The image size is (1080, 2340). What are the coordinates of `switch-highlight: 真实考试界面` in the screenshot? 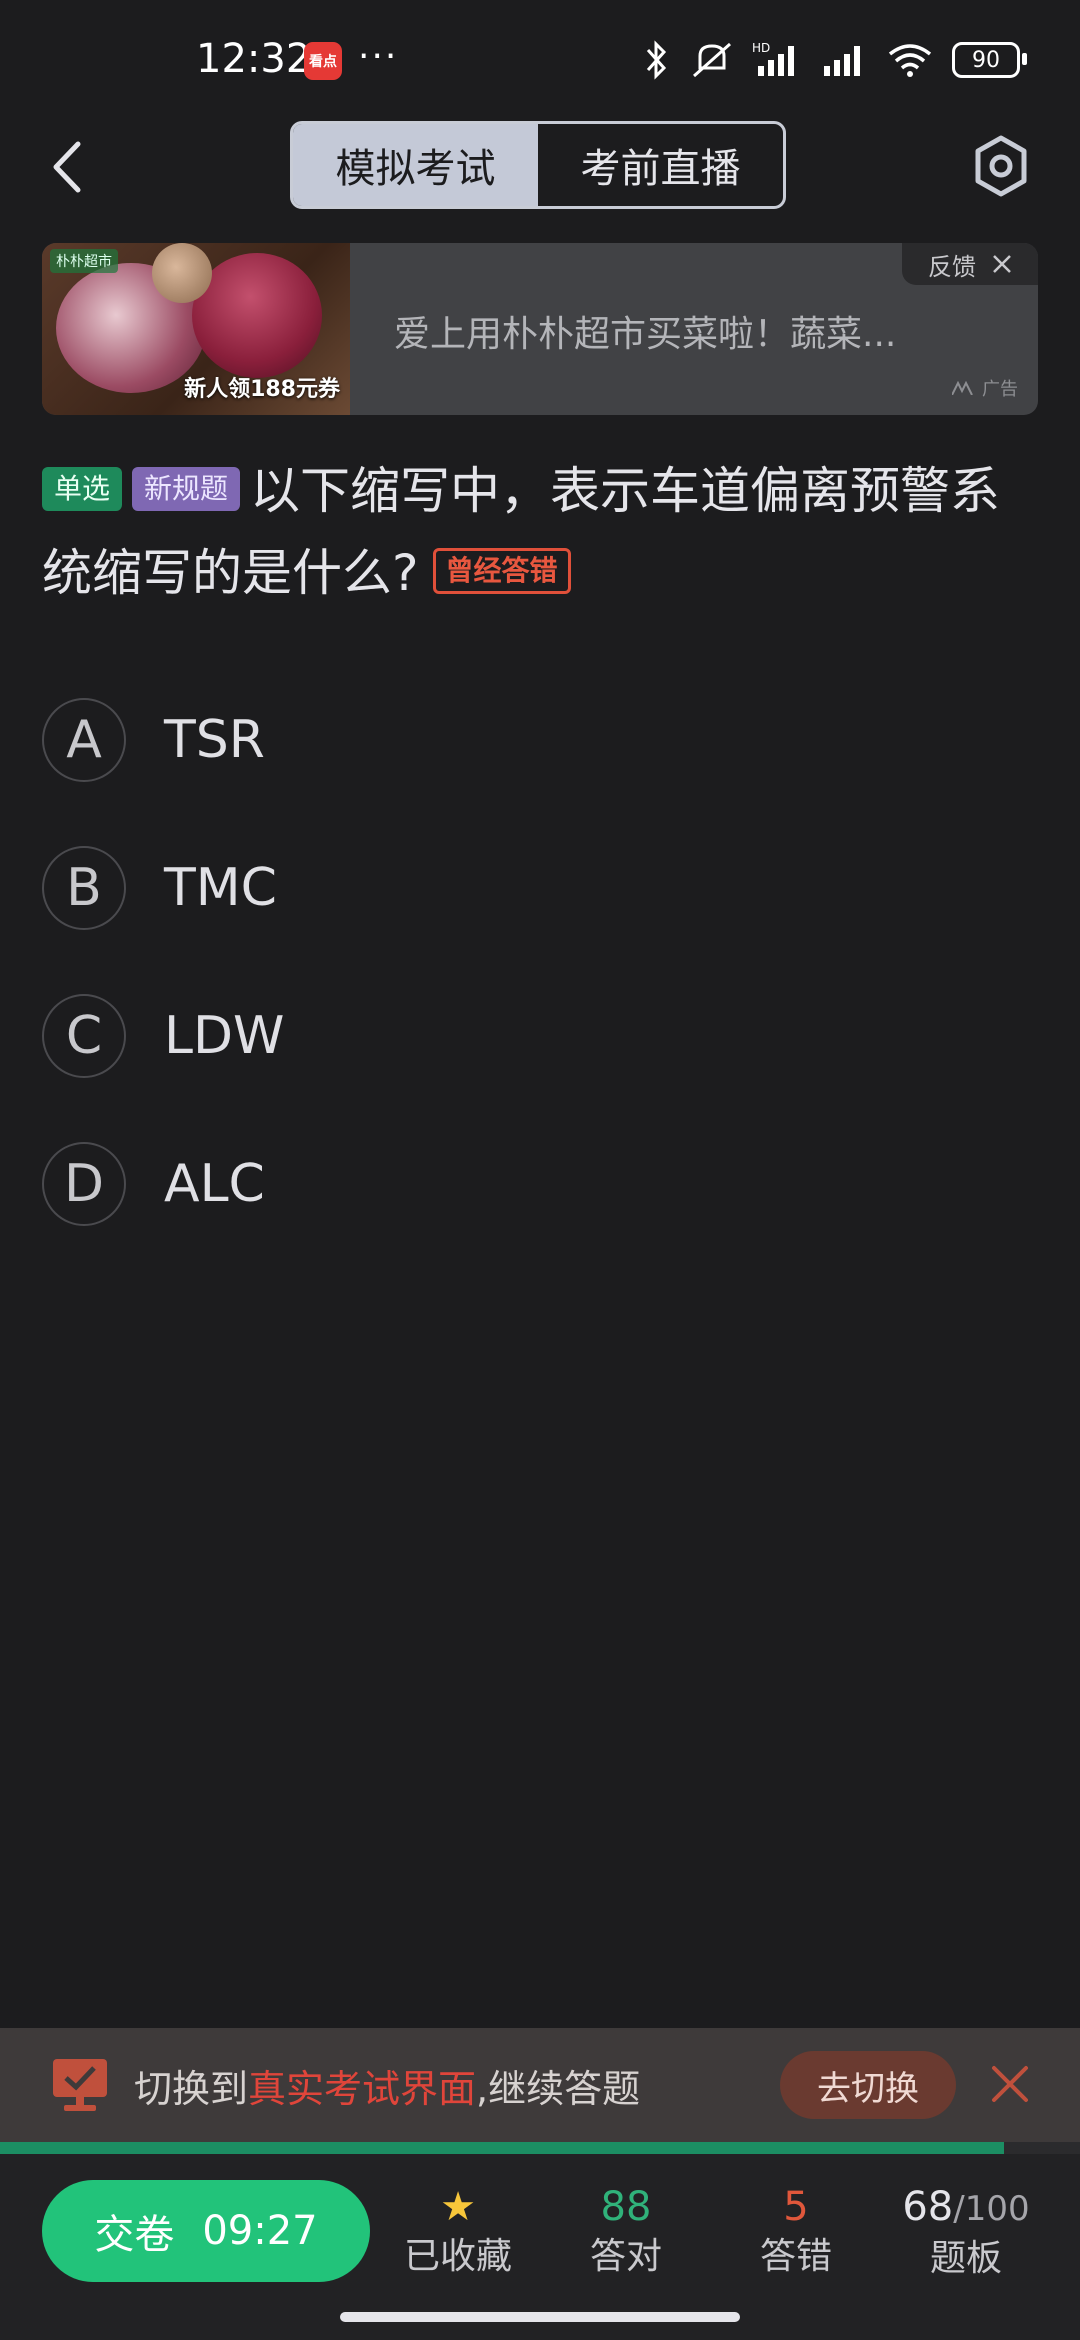 It's located at (362, 2089).